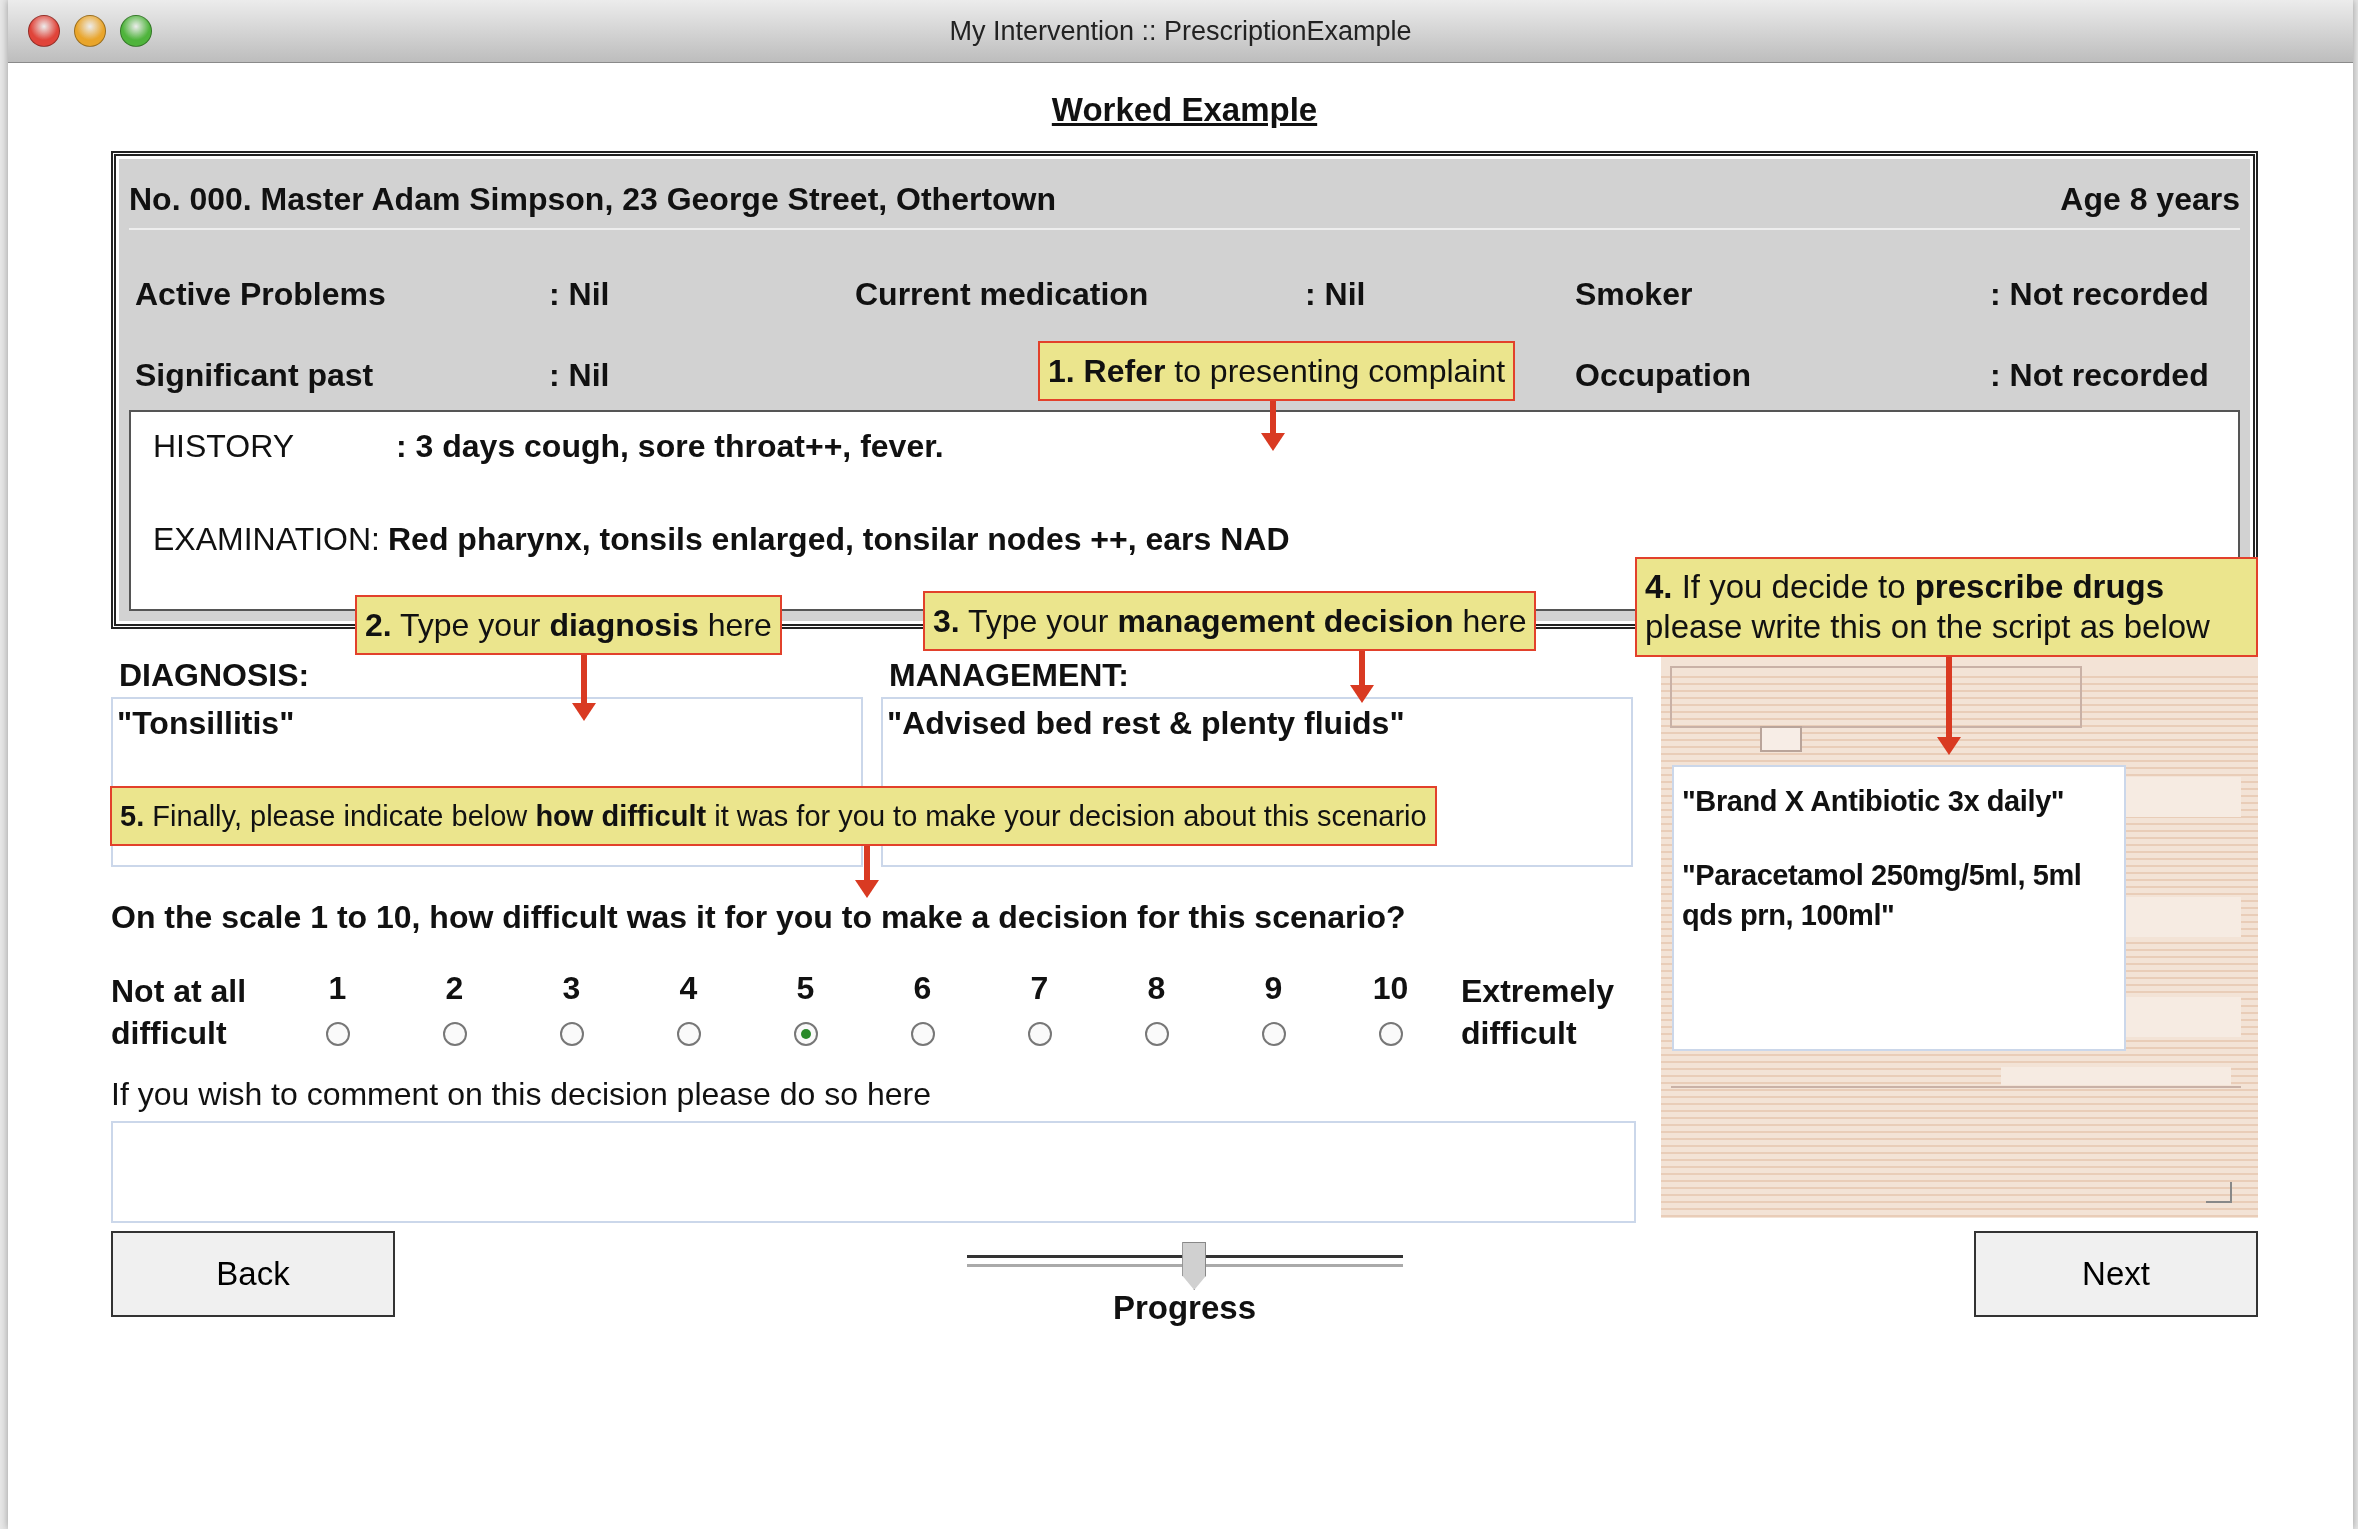 Image resolution: width=2358 pixels, height=1529 pixels. What do you see at coordinates (688, 988) in the screenshot?
I see `scale-number: 4` at bounding box center [688, 988].